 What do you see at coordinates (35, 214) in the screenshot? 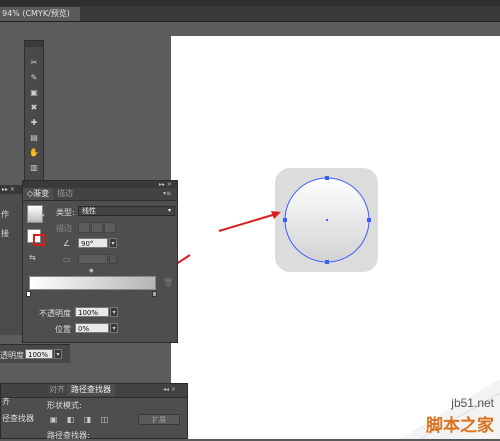
I see `gradient-swatch` at bounding box center [35, 214].